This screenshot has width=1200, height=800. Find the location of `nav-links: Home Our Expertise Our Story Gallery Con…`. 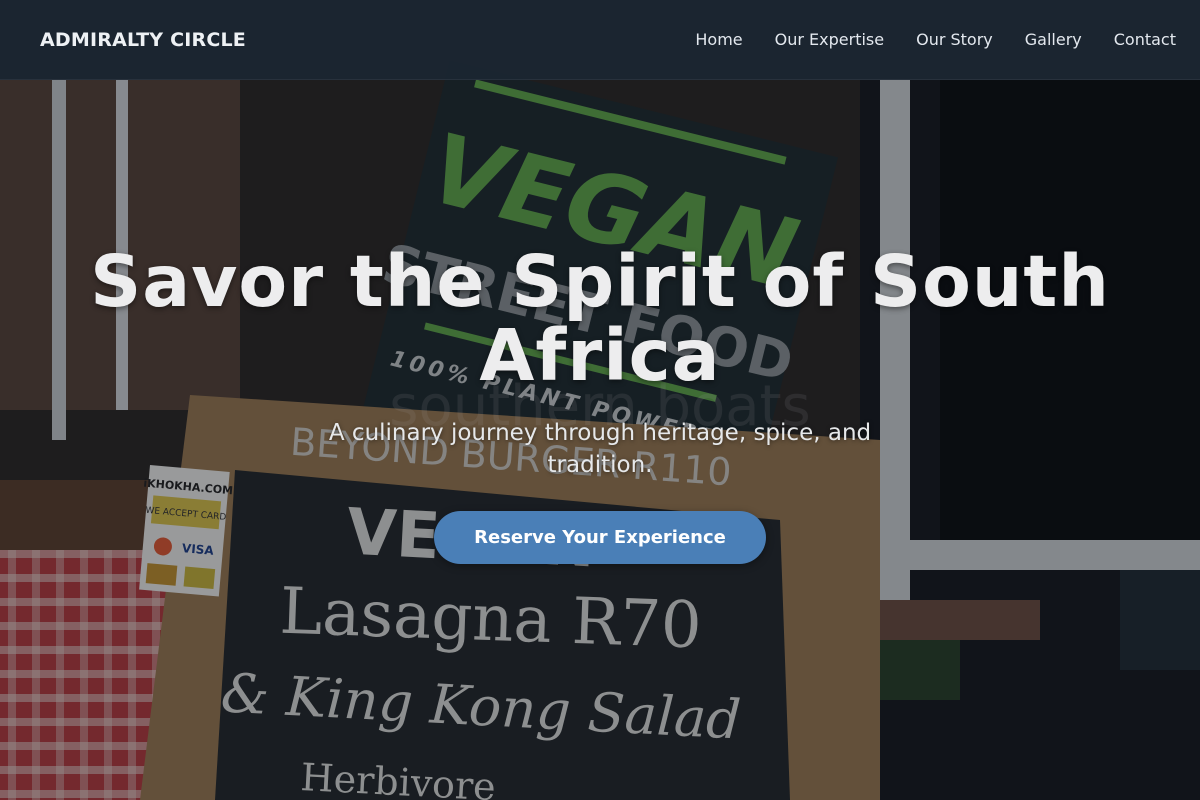

nav-links: Home Our Expertise Our Story Gallery Con… is located at coordinates (919, 39).